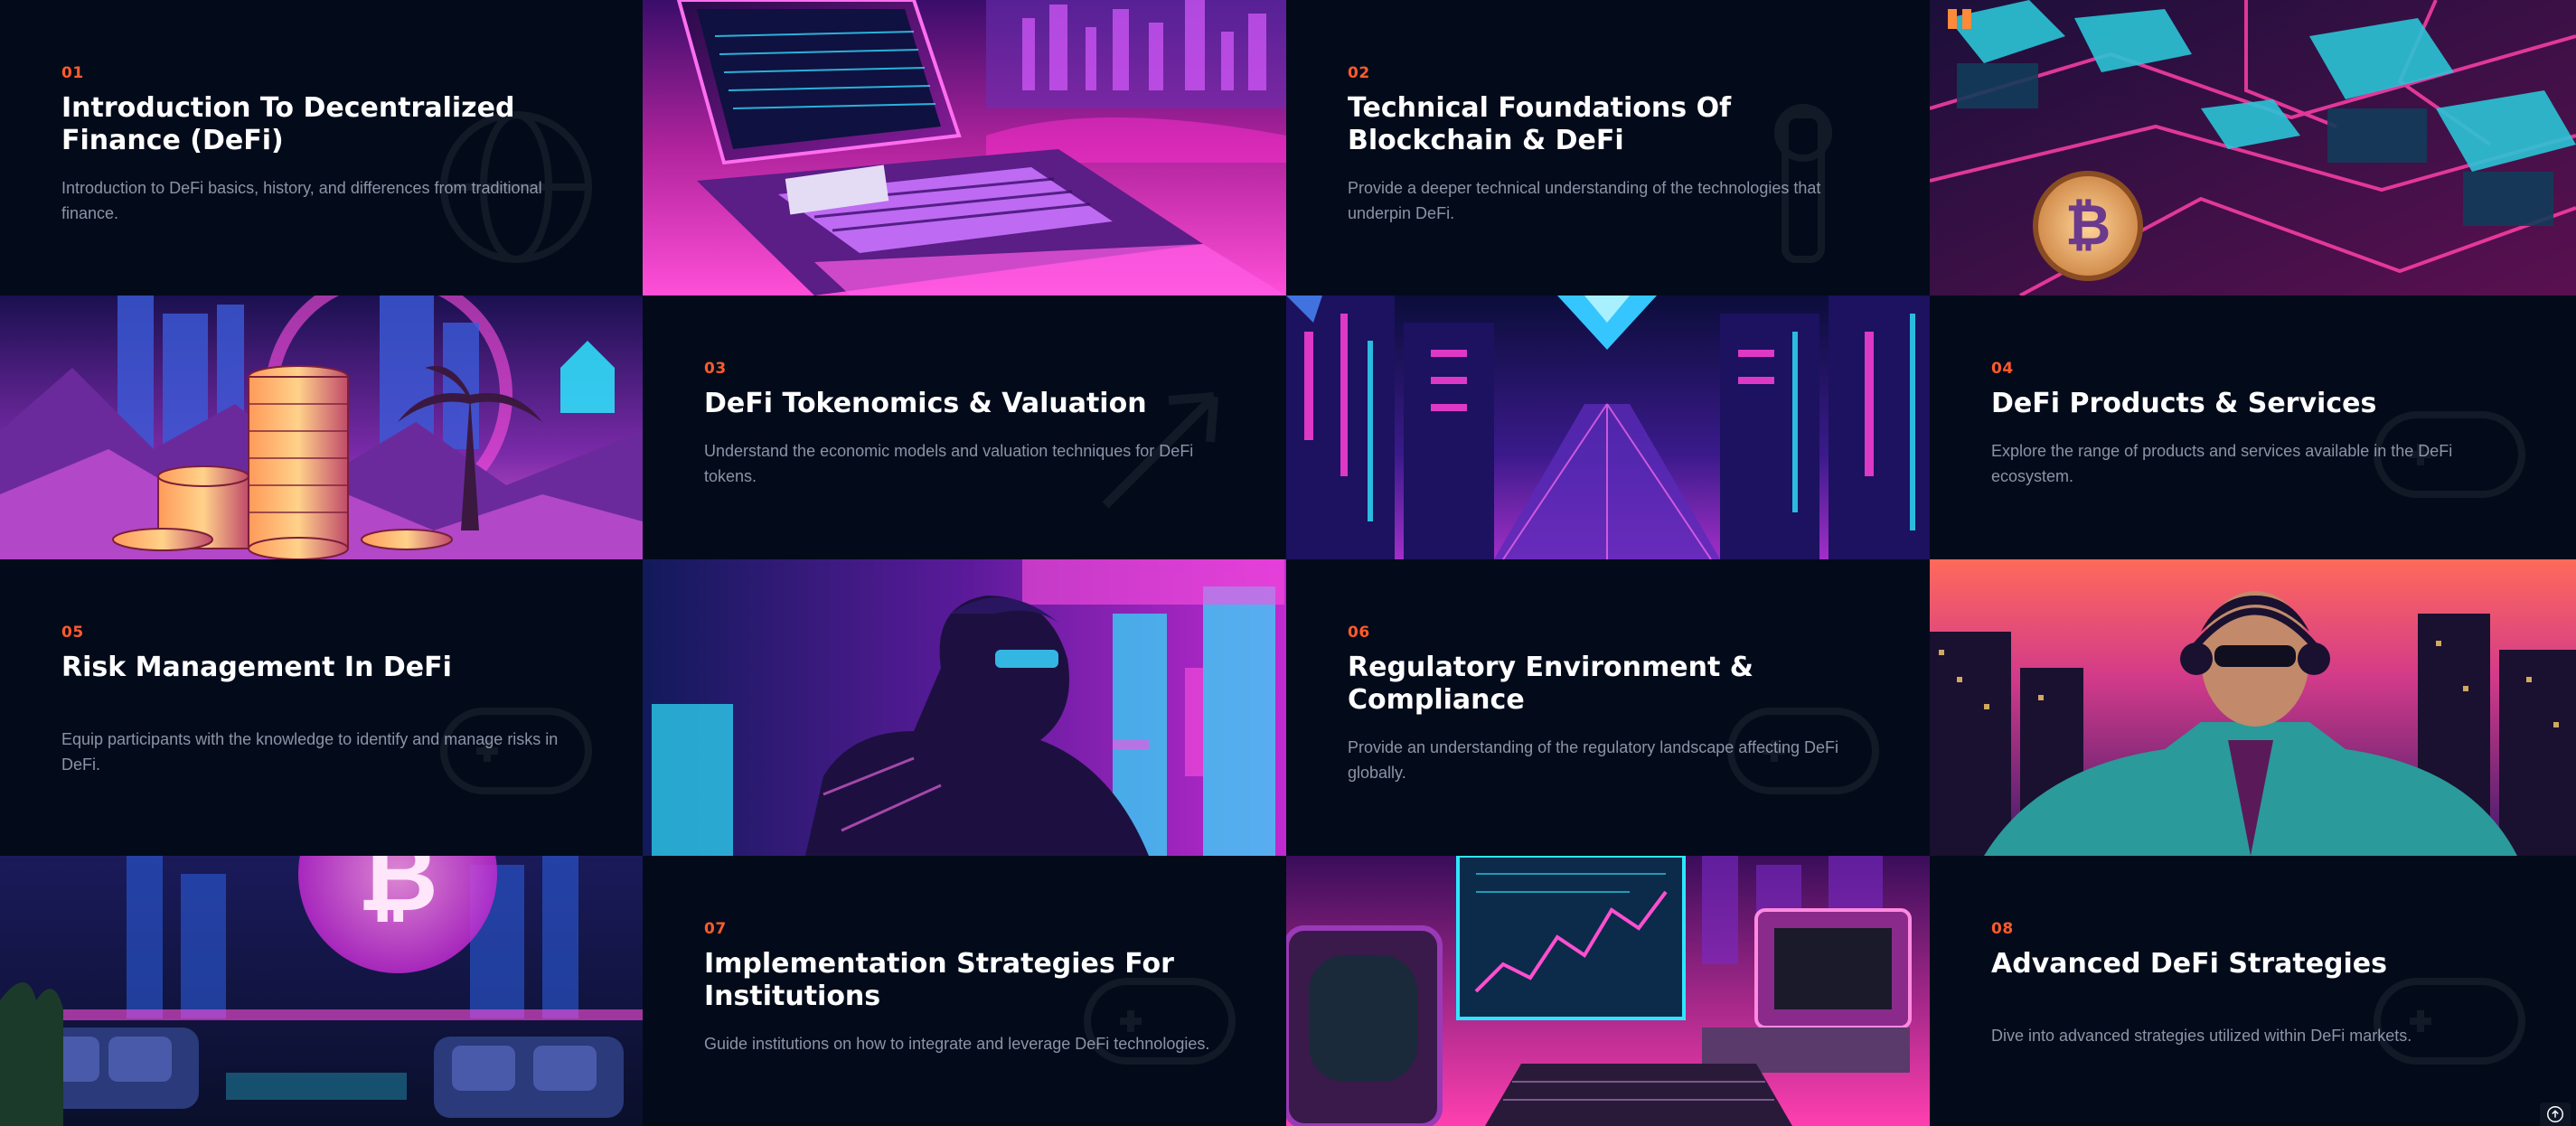 Image resolution: width=2576 pixels, height=1126 pixels. Describe the element at coordinates (315, 668) in the screenshot. I see `module-title: Risk Management In DeFi` at that location.